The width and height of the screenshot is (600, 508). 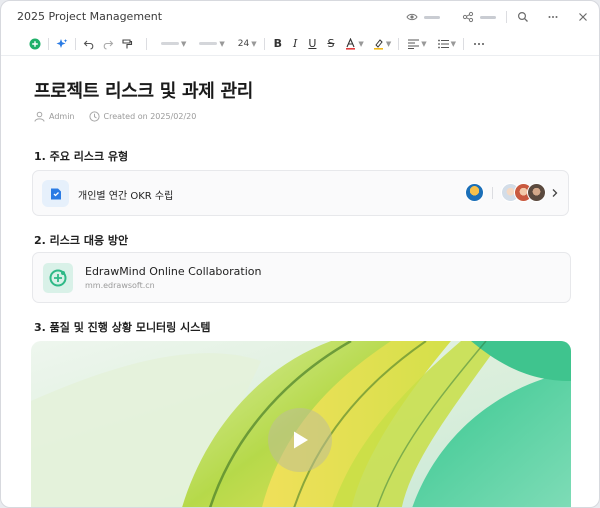 I want to click on play-button, so click(x=300, y=440).